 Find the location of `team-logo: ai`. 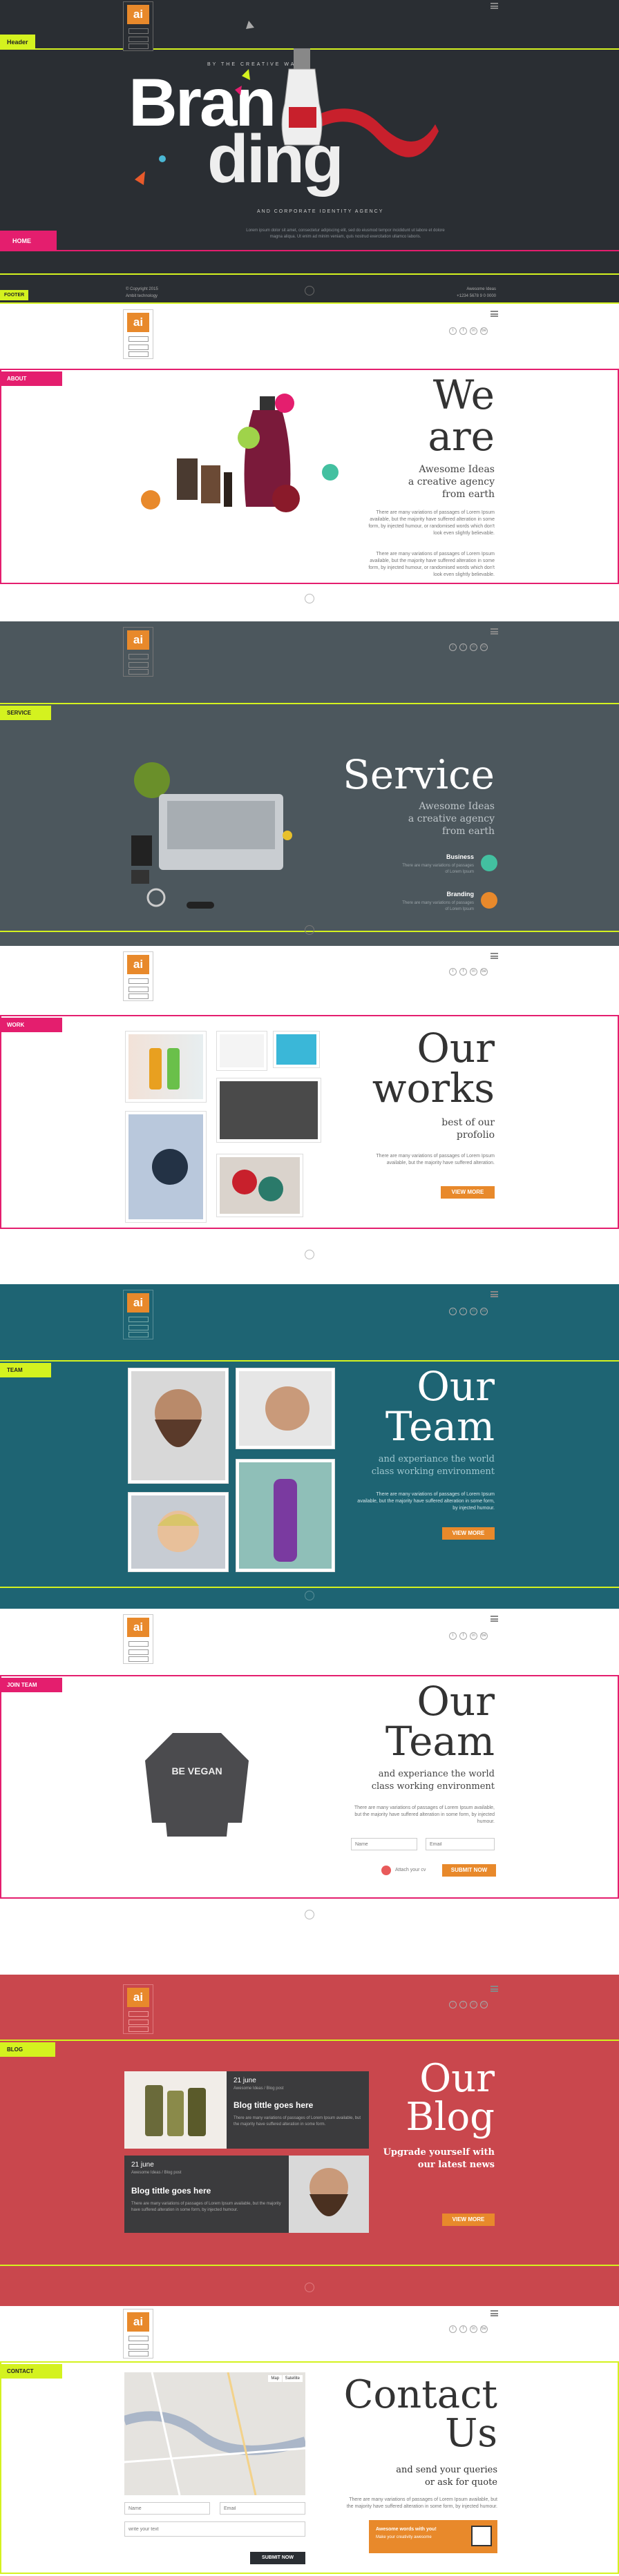

team-logo: ai is located at coordinates (138, 1315).